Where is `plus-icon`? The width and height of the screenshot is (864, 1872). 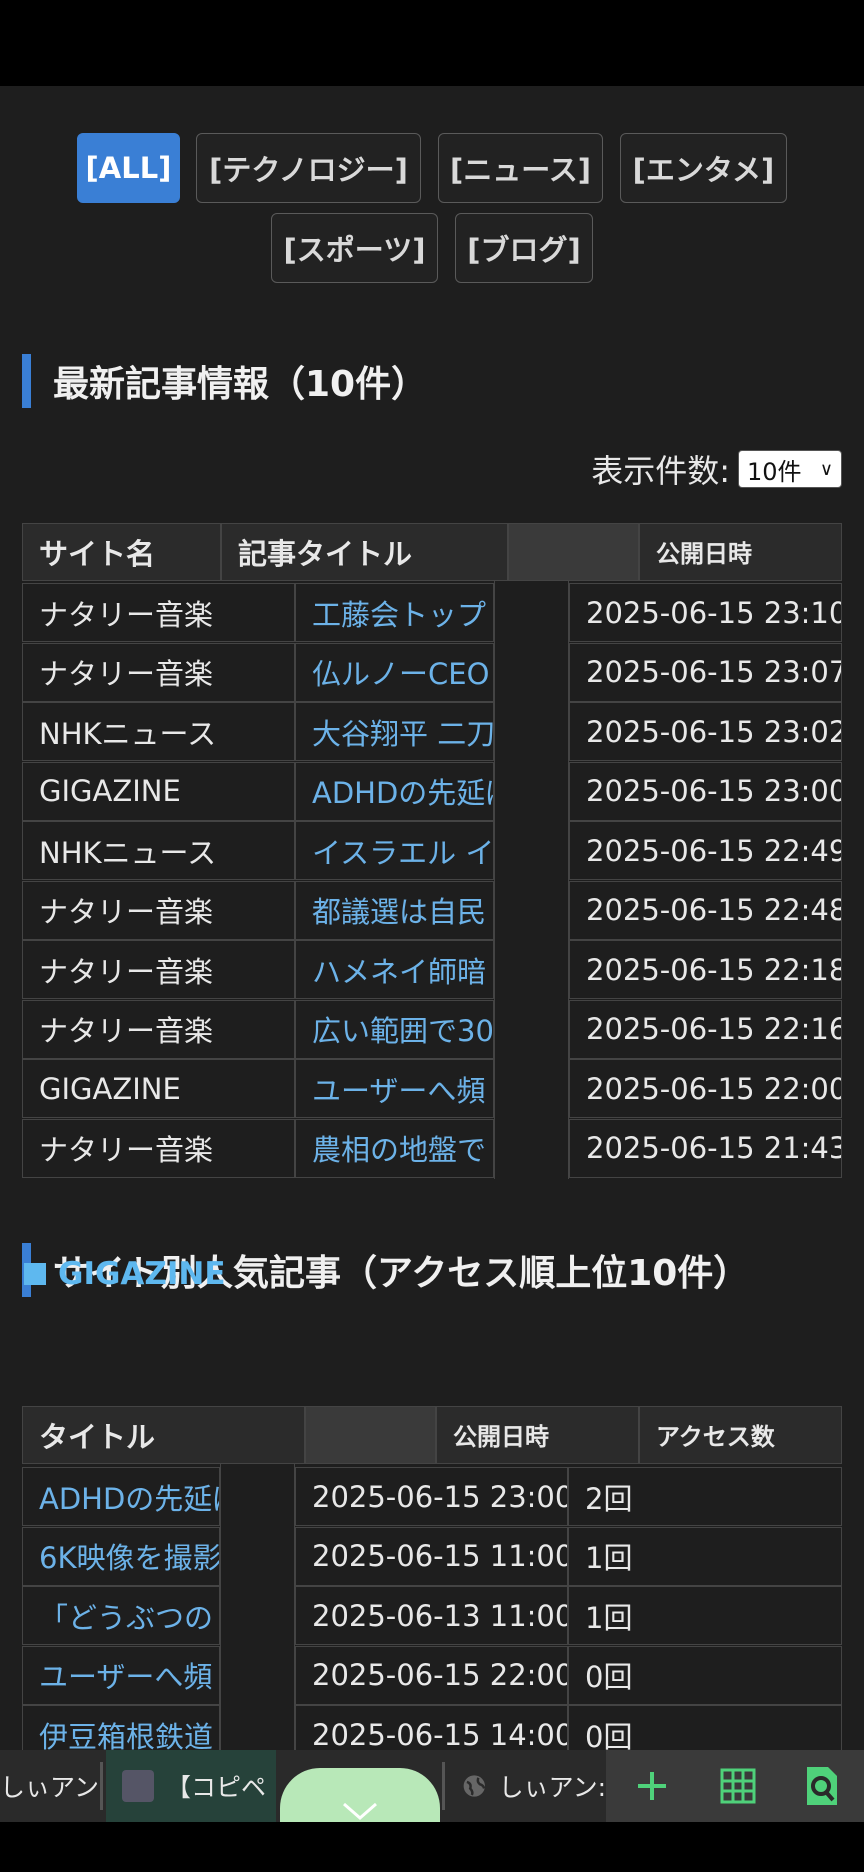 plus-icon is located at coordinates (652, 1786).